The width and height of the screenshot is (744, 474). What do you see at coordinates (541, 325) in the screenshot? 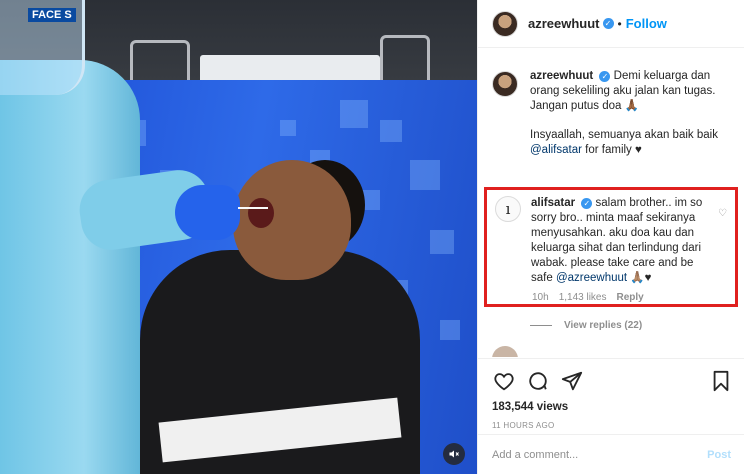
I see `replies-divider` at bounding box center [541, 325].